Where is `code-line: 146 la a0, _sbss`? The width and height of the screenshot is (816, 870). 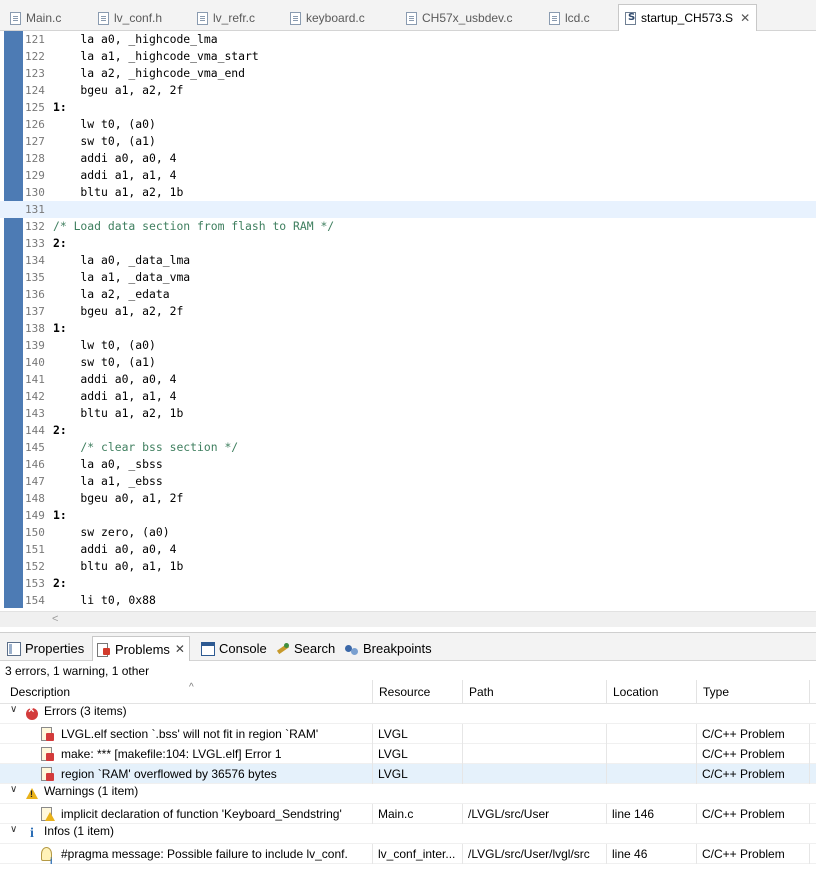
code-line: 146 la a0, _sbss is located at coordinates (408, 464).